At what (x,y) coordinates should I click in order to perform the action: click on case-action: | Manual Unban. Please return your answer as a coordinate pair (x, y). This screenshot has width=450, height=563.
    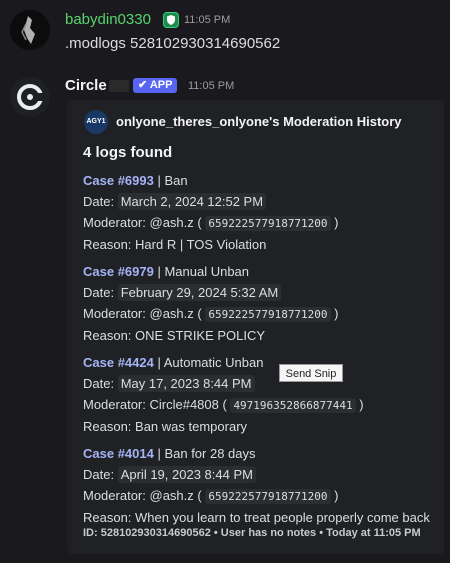
    Looking at the image, I should click on (203, 271).